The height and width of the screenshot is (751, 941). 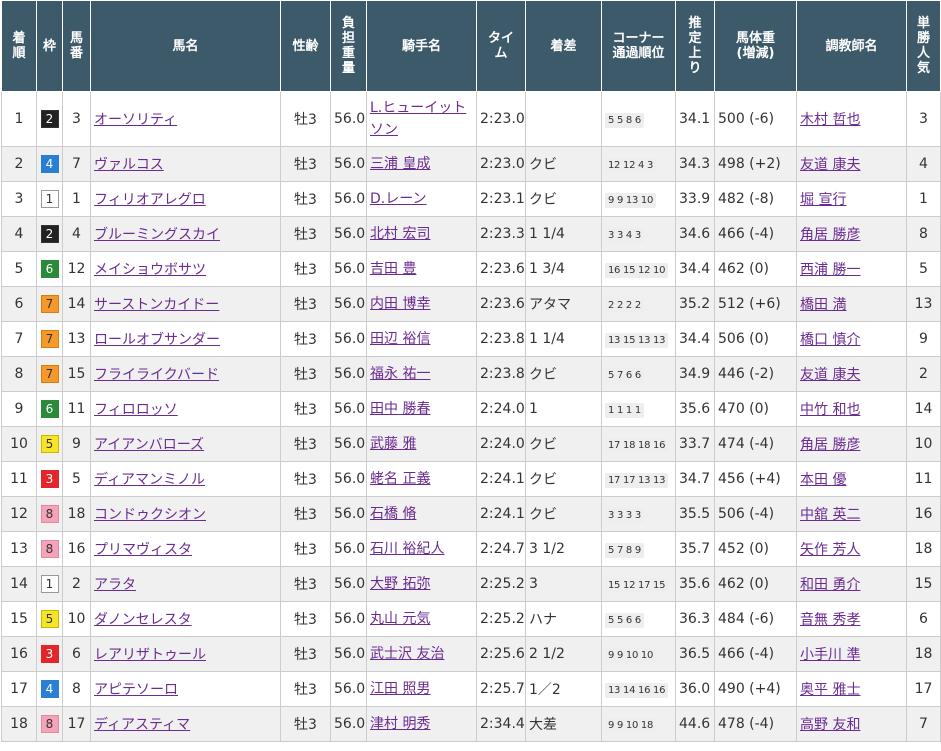 I want to click on umaban-cell: 2, so click(x=76, y=584).